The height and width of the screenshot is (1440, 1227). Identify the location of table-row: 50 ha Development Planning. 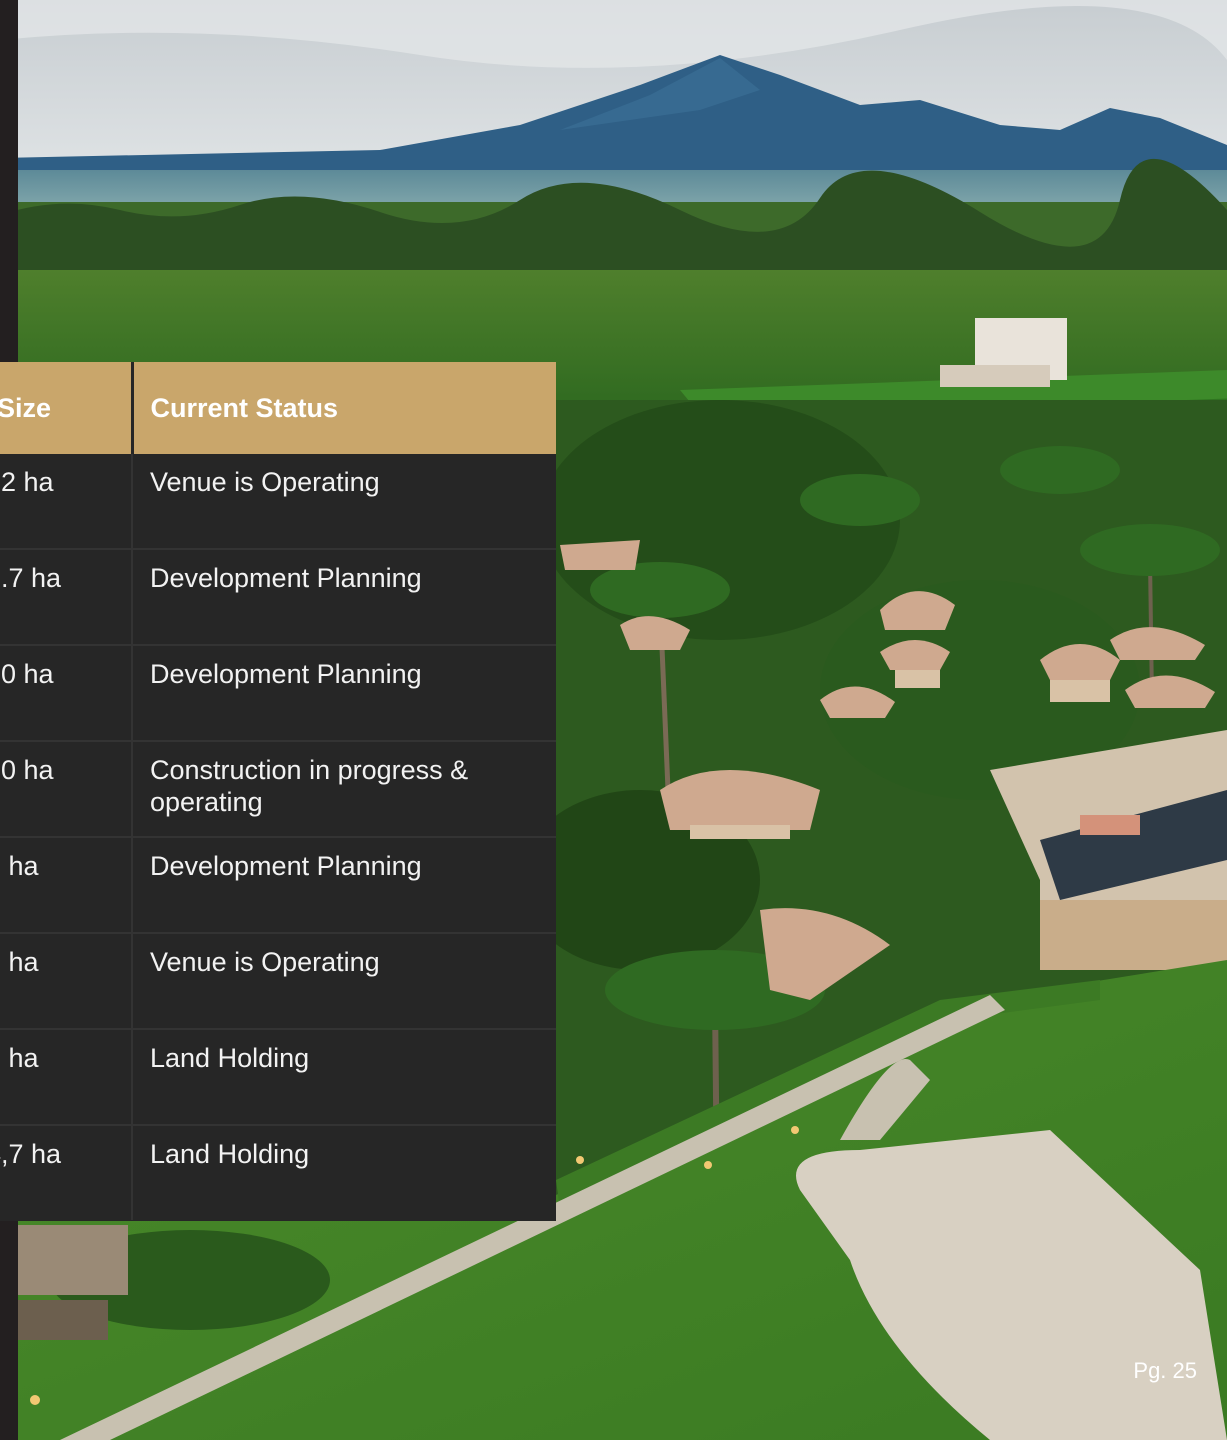
(278, 692).